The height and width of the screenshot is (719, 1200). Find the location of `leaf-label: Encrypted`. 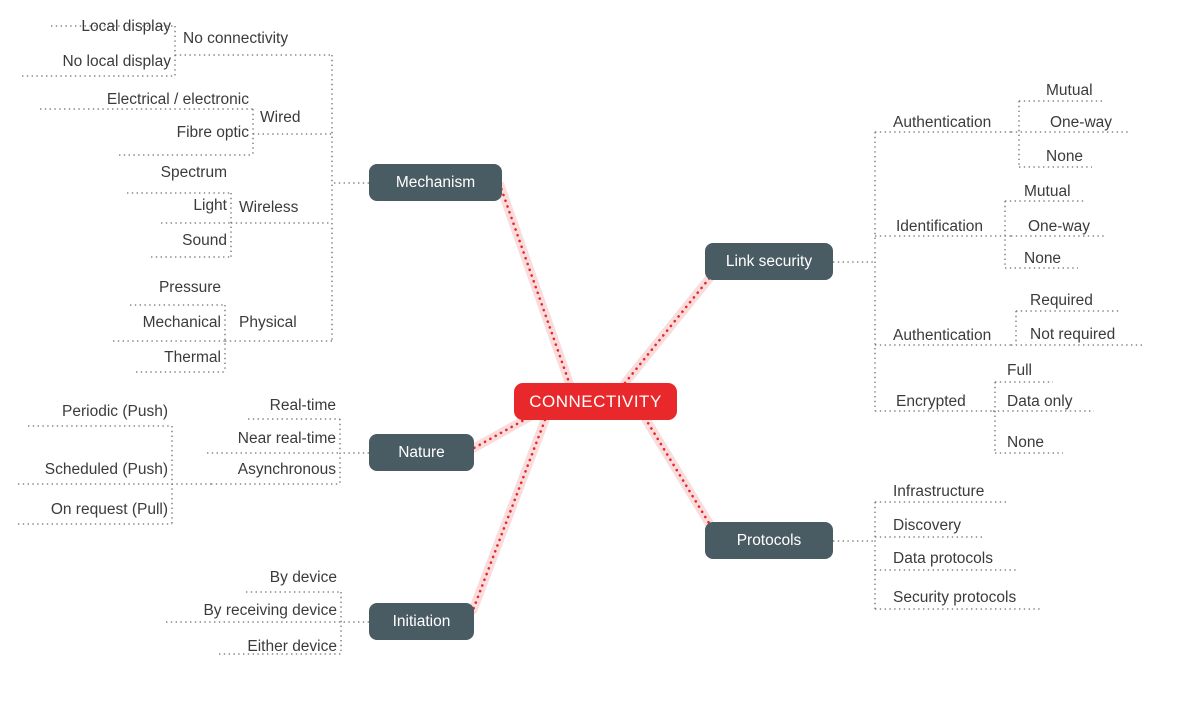

leaf-label: Encrypted is located at coordinates (931, 401).